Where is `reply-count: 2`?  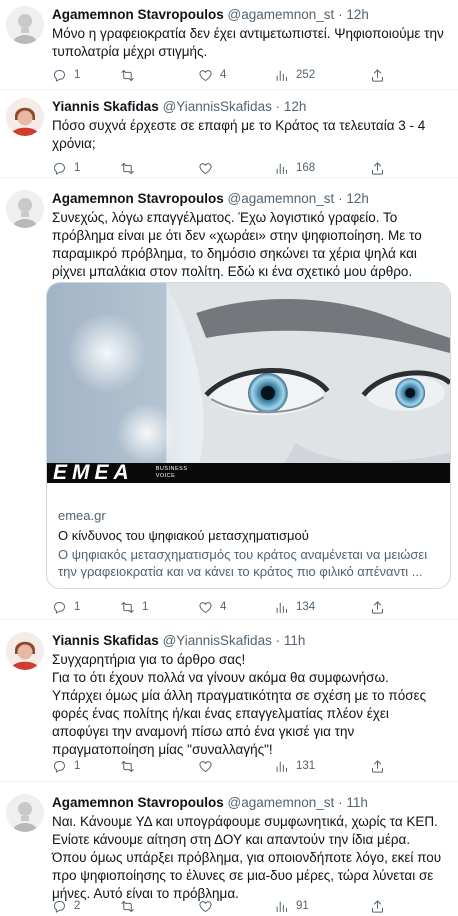
reply-count: 2 is located at coordinates (77, 906).